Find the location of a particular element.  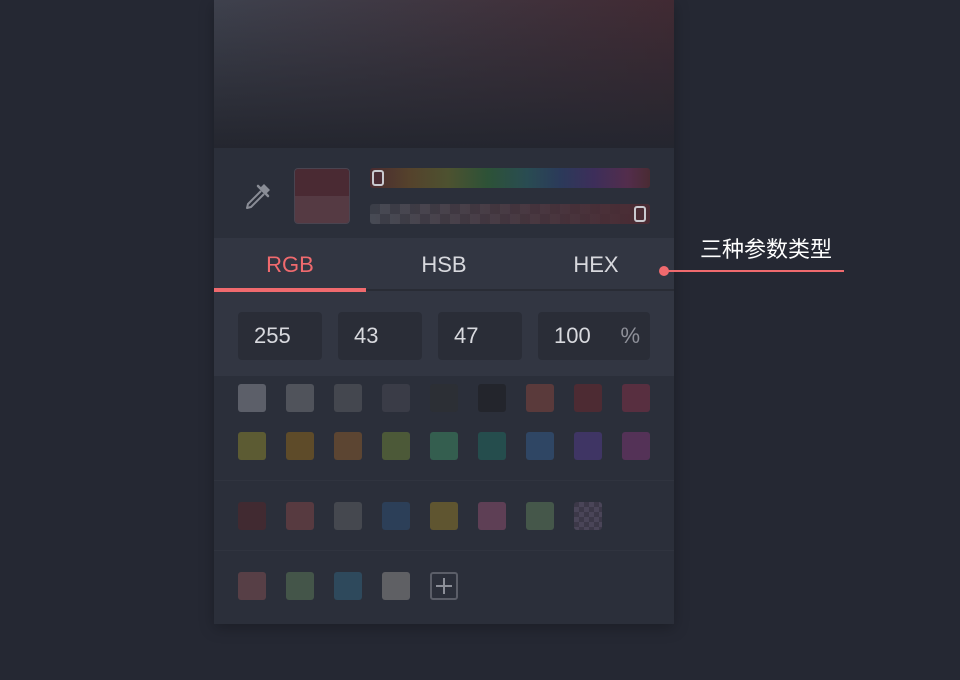

percent-unit: % is located at coordinates (630, 335).